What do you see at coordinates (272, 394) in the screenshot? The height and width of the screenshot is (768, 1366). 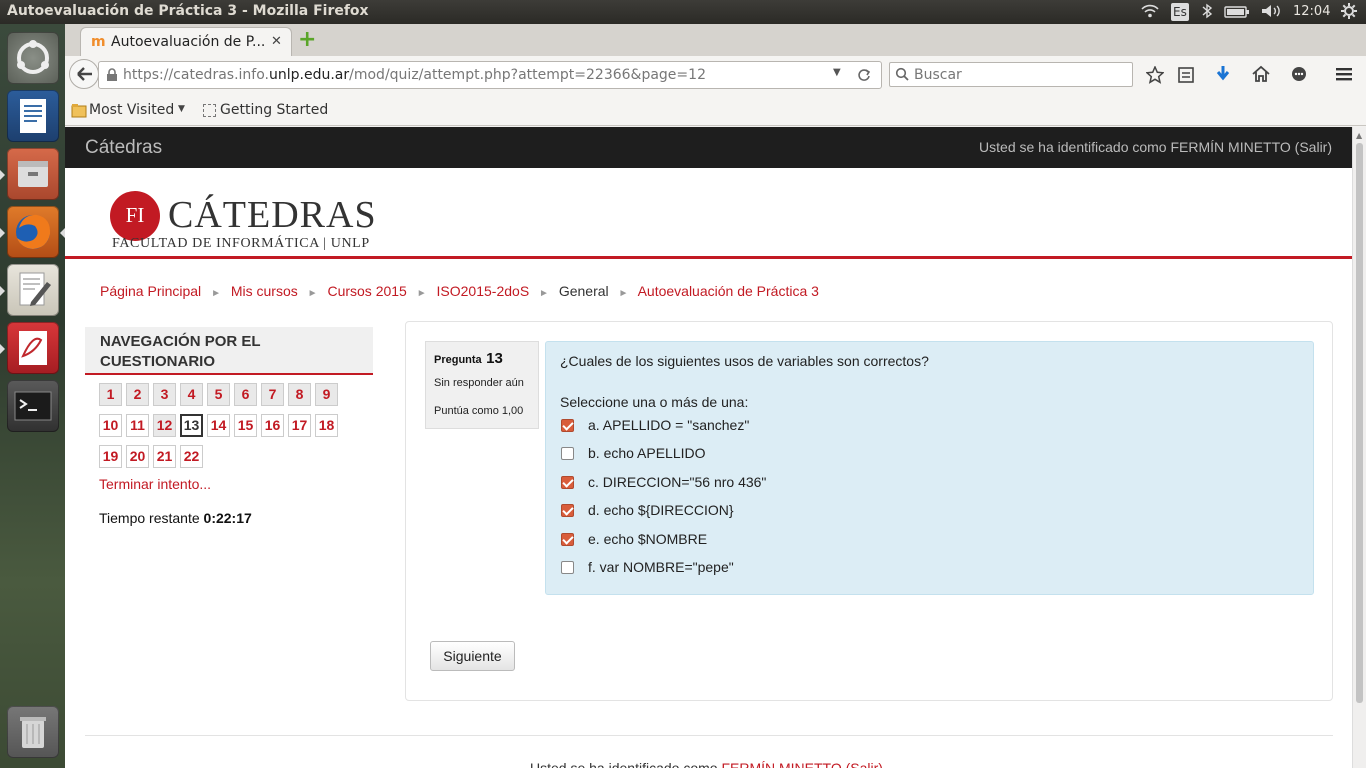 I see `quiz-nav-question-7: 7` at bounding box center [272, 394].